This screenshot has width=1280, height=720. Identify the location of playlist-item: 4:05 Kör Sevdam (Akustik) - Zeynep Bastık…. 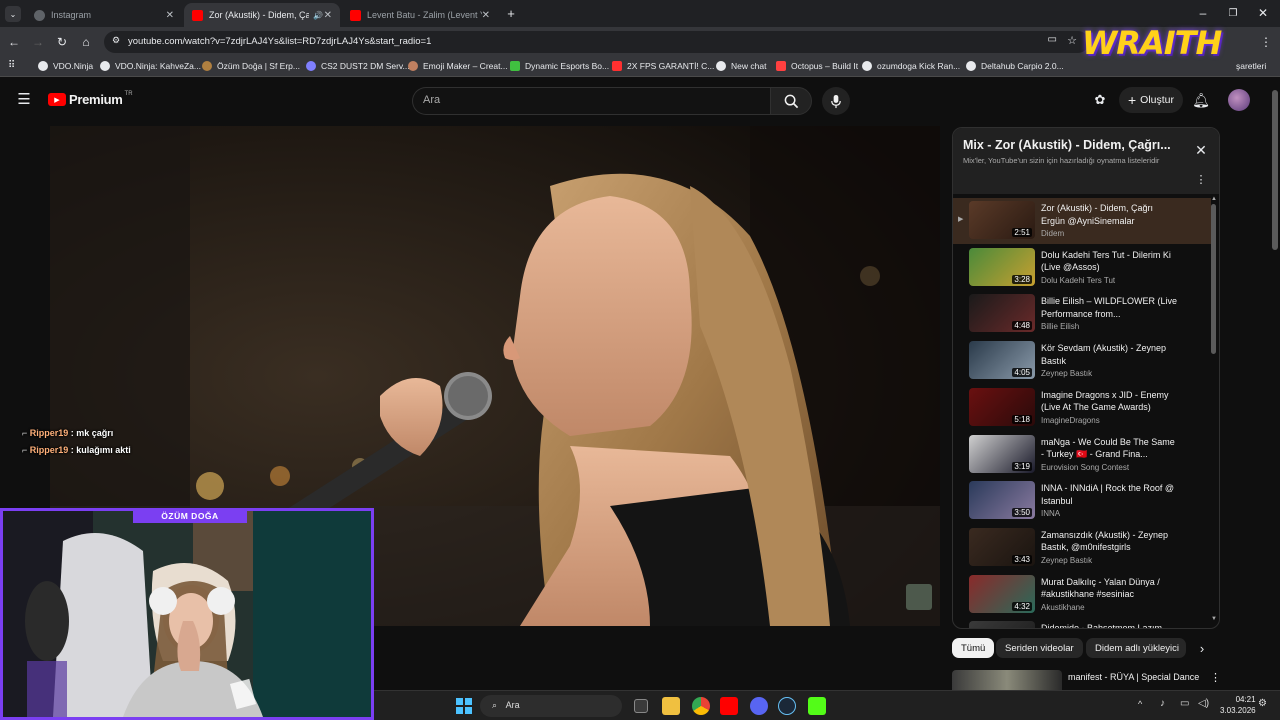
(1082, 361).